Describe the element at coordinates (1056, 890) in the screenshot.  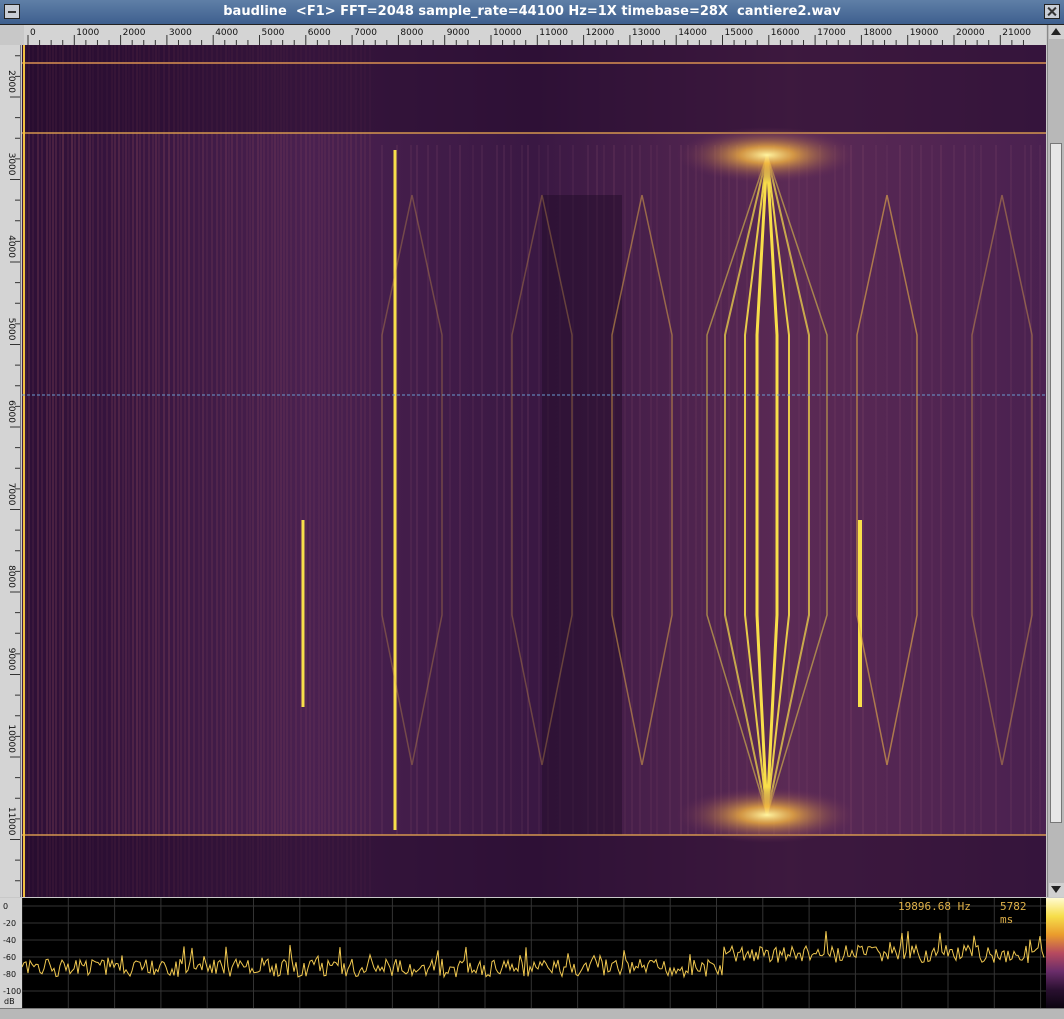
I see `arrow-down-icon` at that location.